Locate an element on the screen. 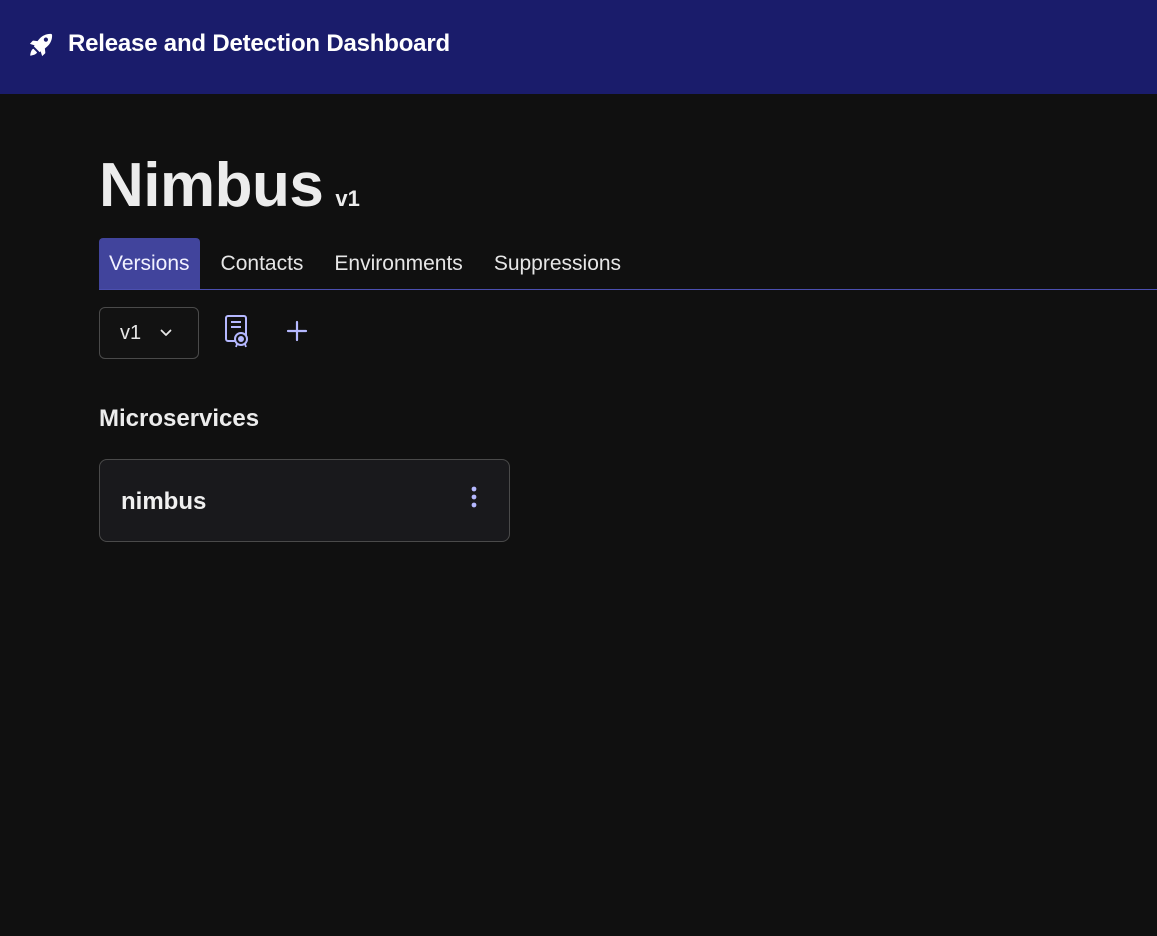 The width and height of the screenshot is (1157, 936). version-badge: v1 is located at coordinates (347, 198).